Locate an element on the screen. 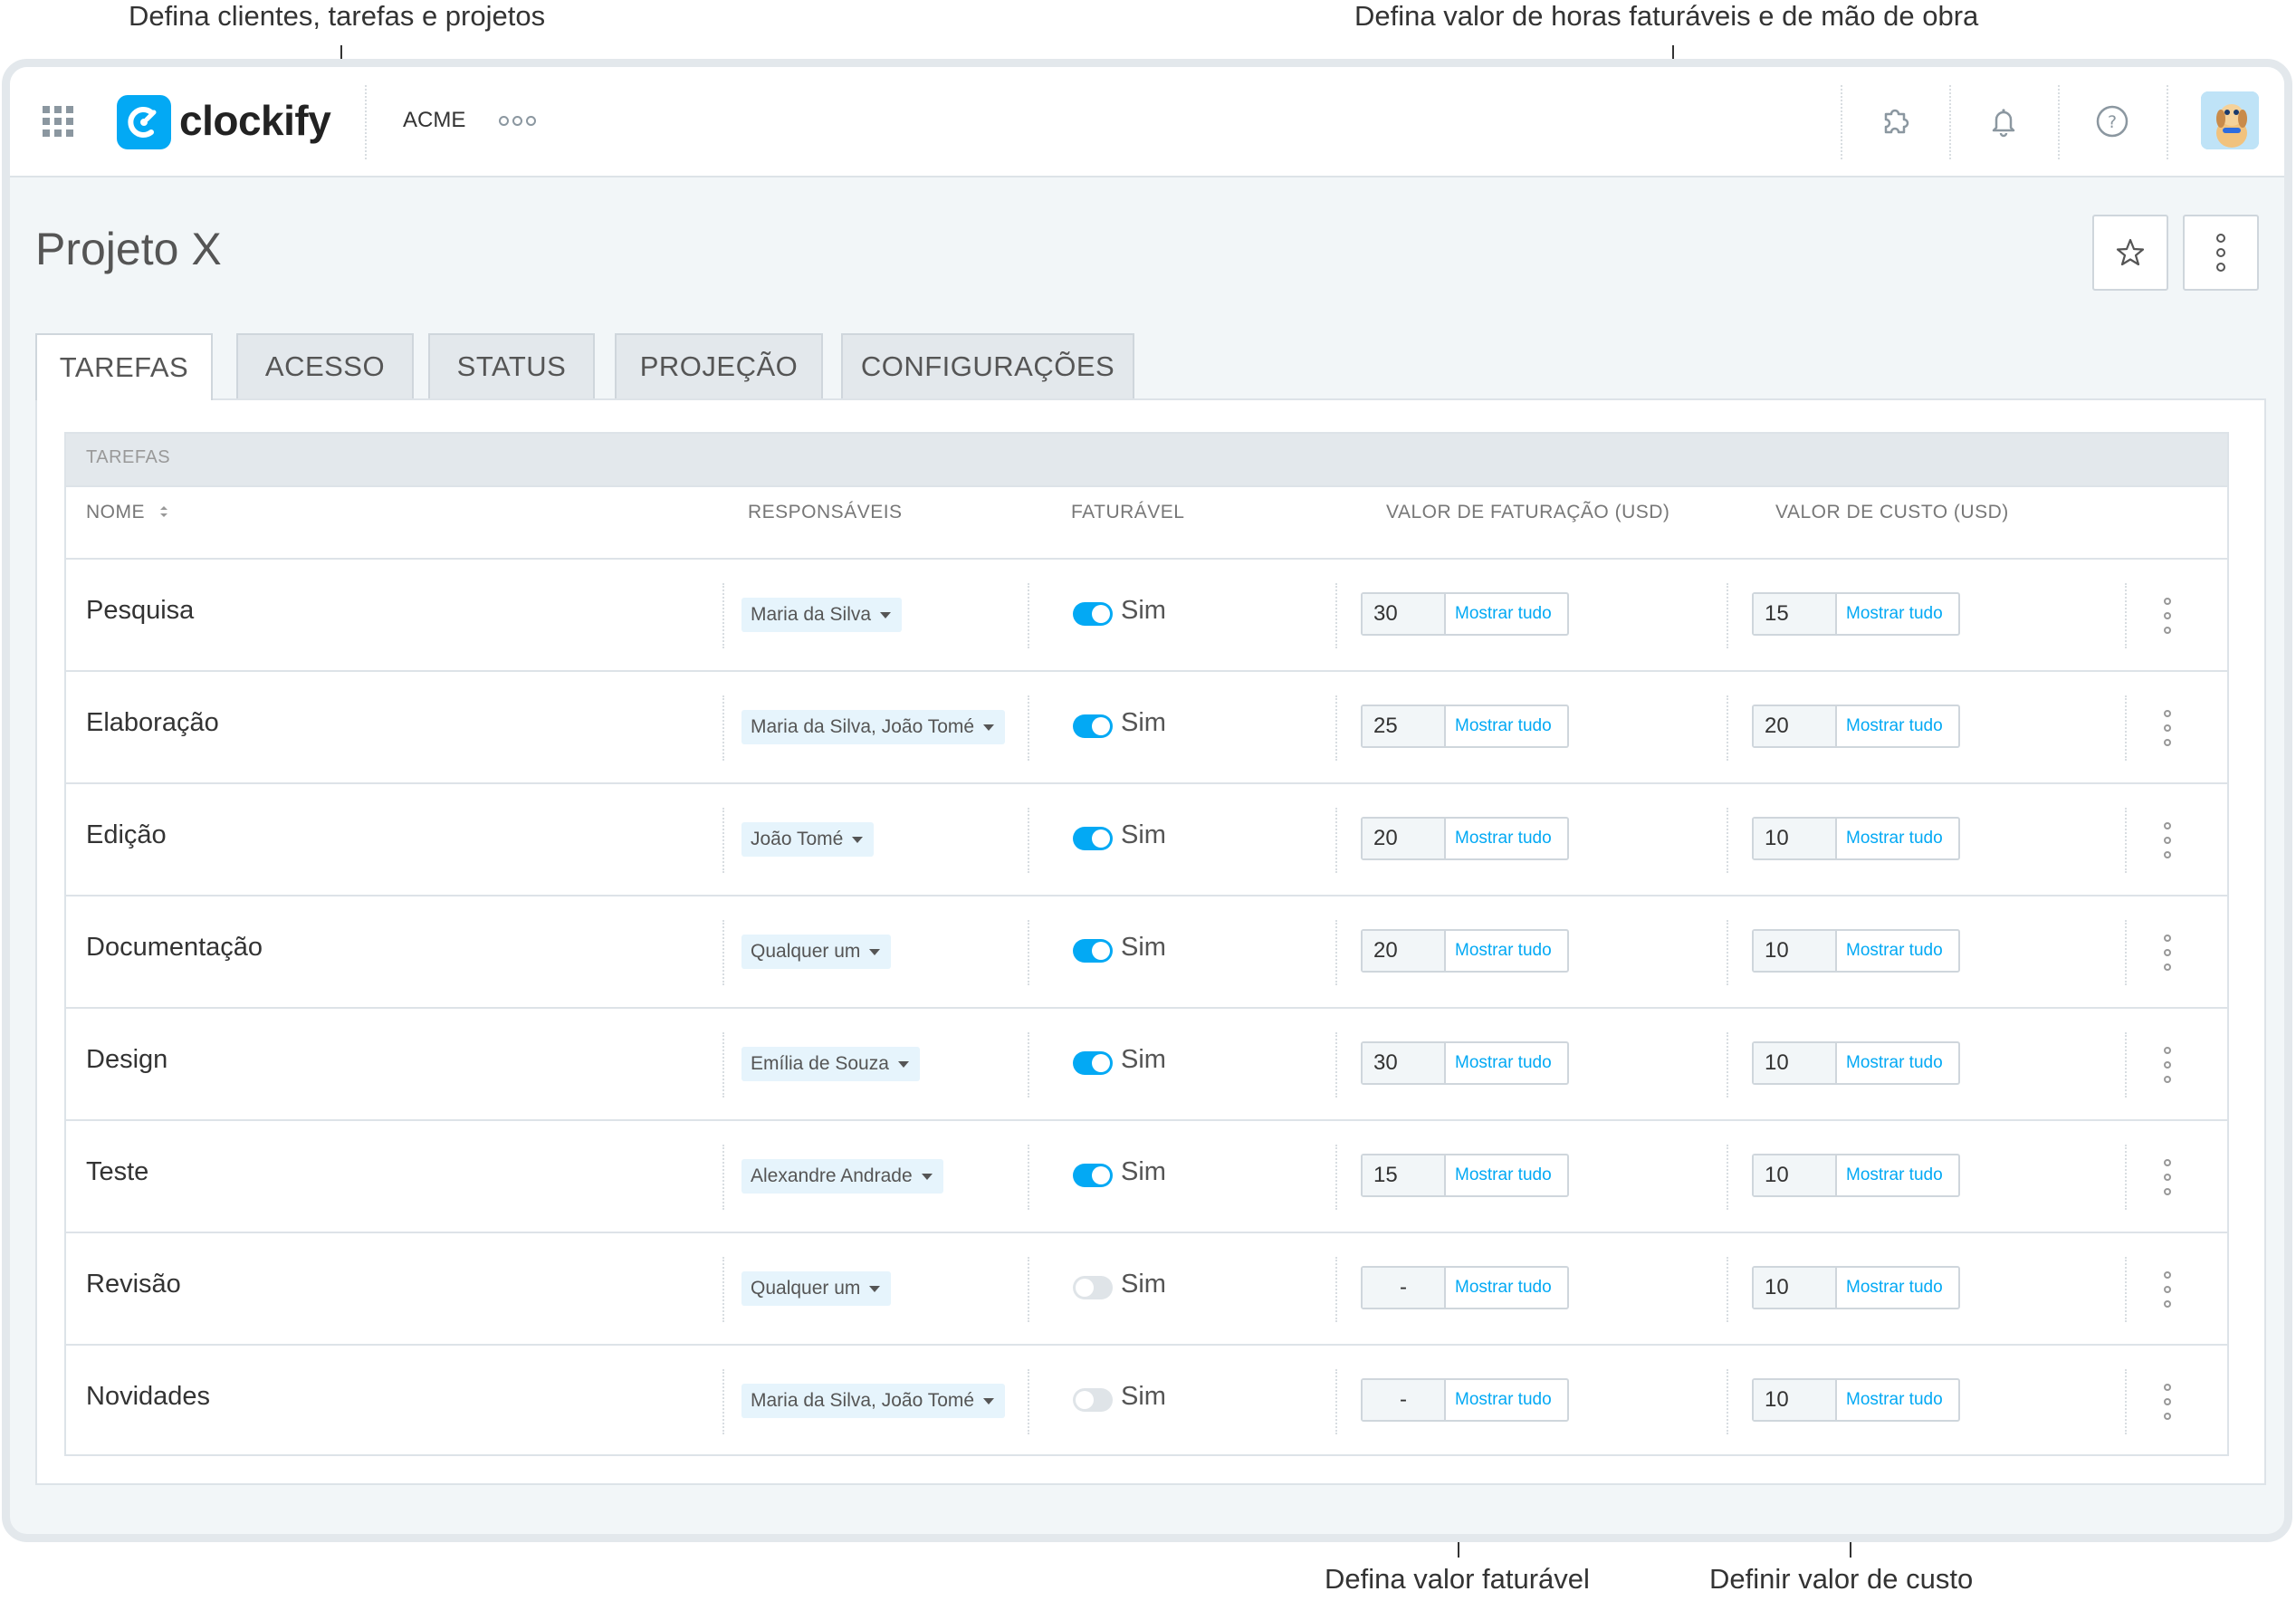 This screenshot has height=1601, width=2296. workspace-more-icon is located at coordinates (517, 121).